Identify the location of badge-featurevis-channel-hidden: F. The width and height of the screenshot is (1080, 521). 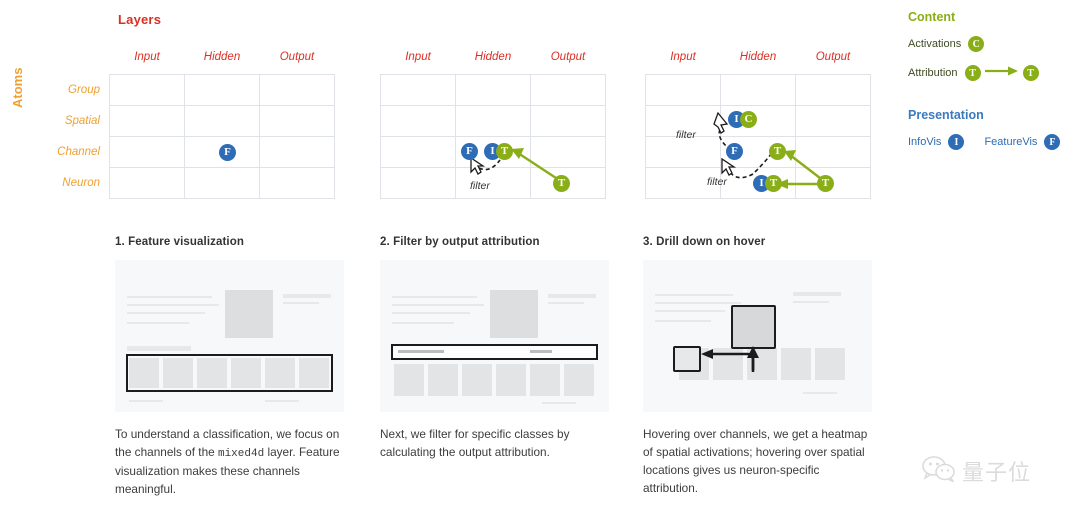
(227, 152).